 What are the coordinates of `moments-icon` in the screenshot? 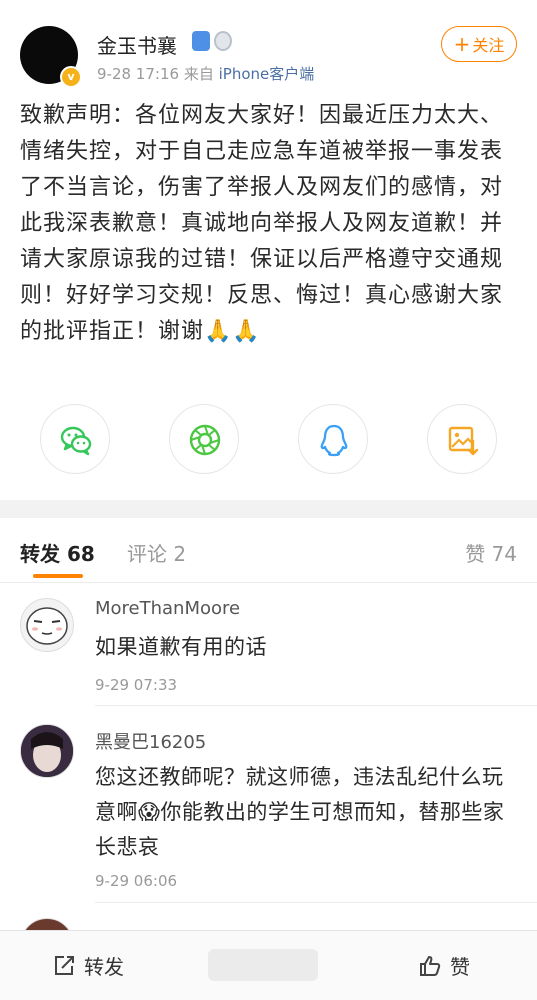 It's located at (205, 440).